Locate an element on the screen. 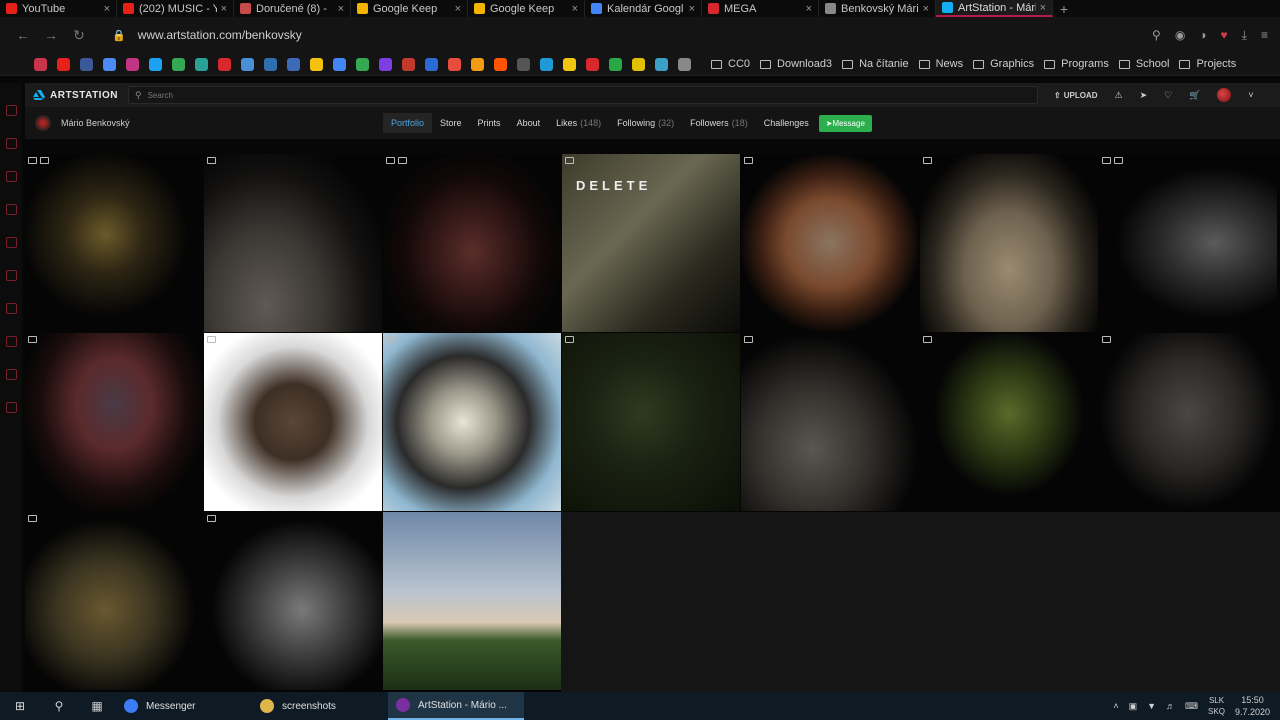 The width and height of the screenshot is (1280, 720). bookmark-folder: School is located at coordinates (1143, 64).